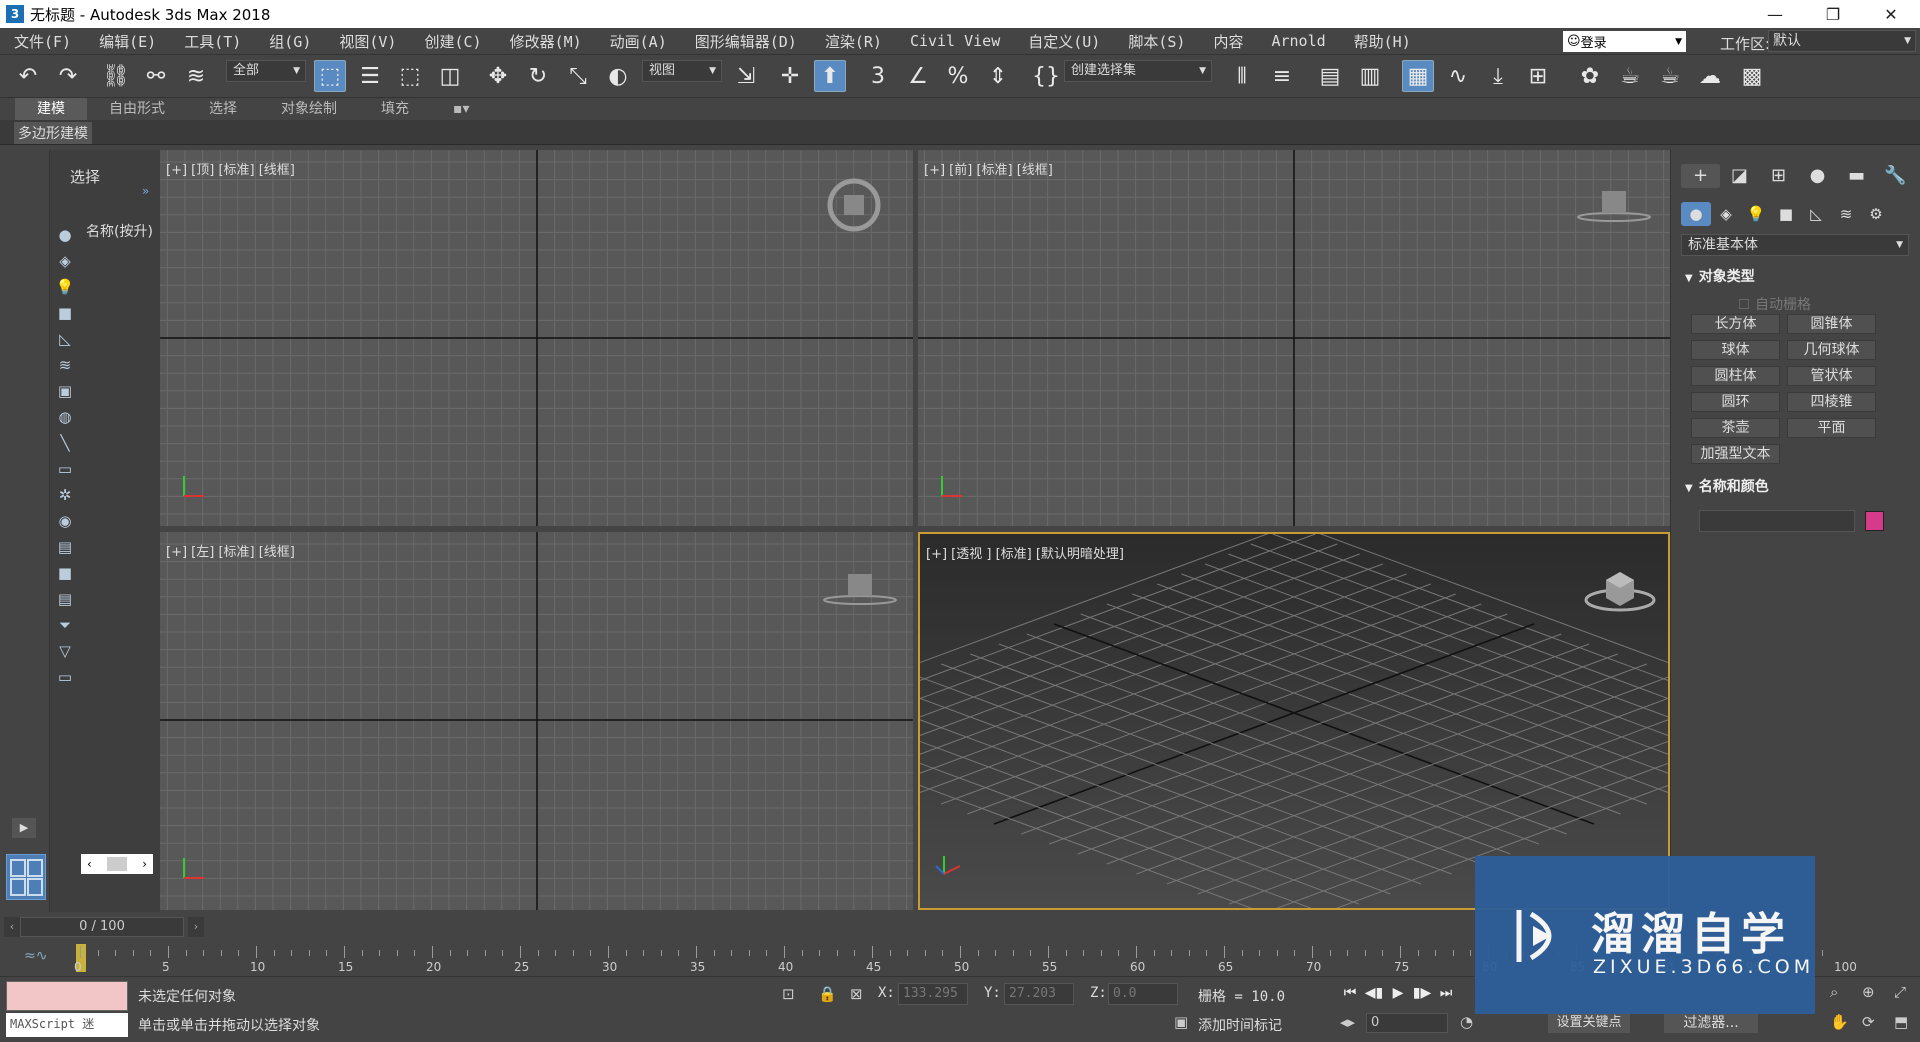 This screenshot has width=1920, height=1042. What do you see at coordinates (35, 956) in the screenshot?
I see `mini-curve-icon: ≈∿` at bounding box center [35, 956].